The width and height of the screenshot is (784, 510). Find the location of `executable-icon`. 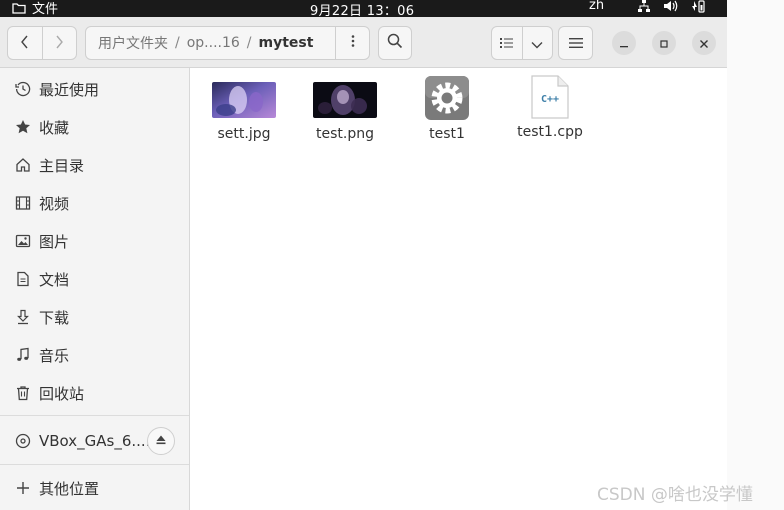

executable-icon is located at coordinates (447, 98).